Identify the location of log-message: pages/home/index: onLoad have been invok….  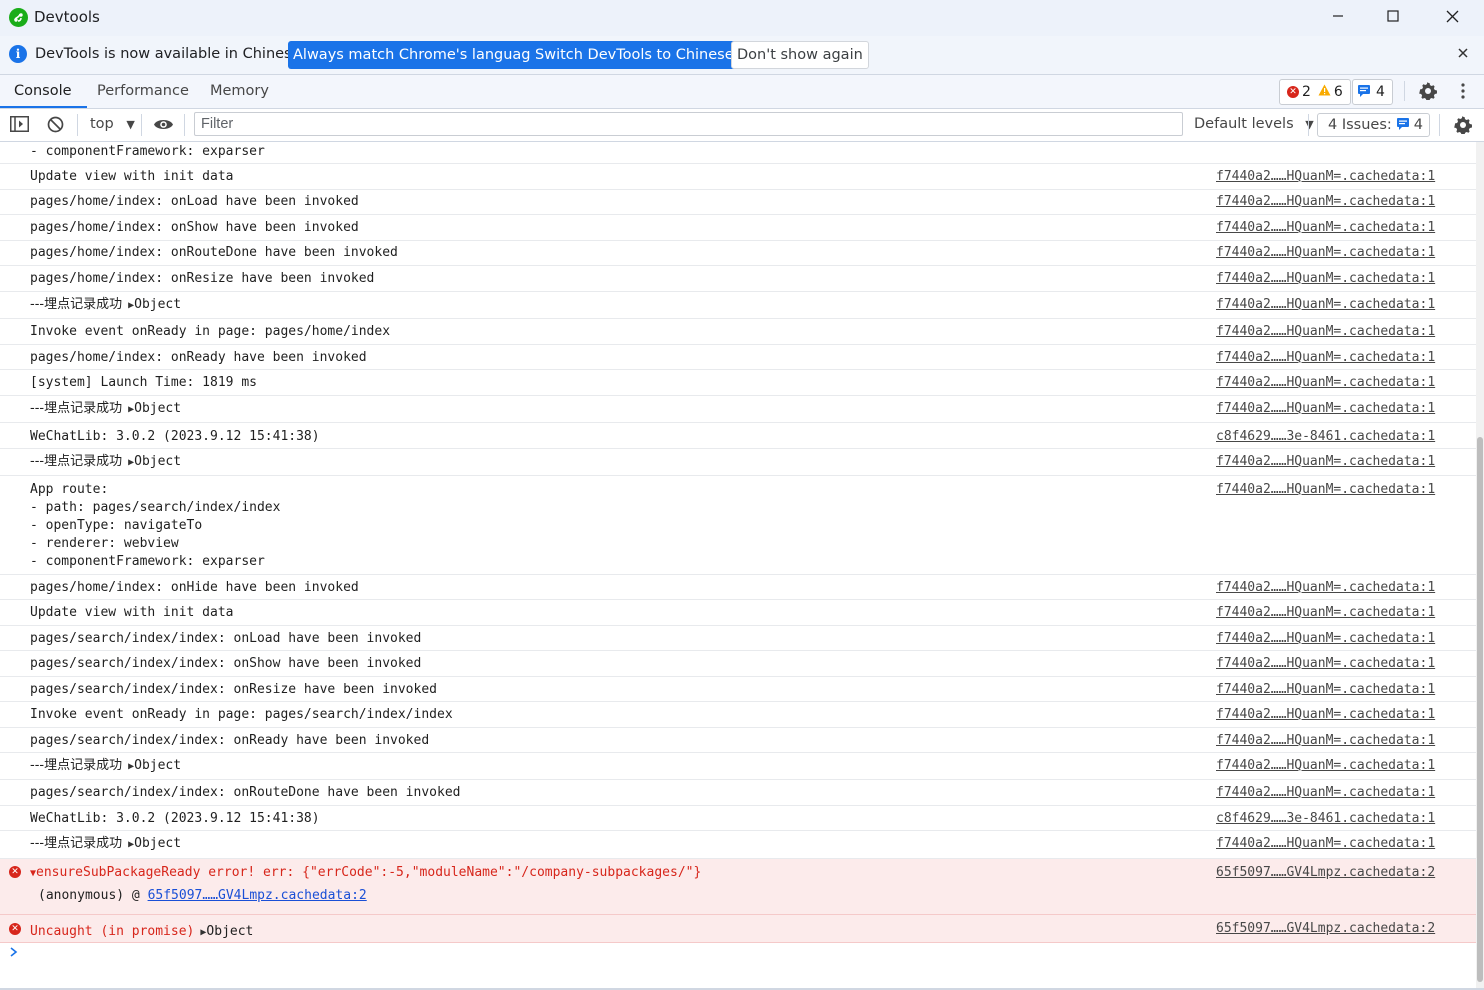
(194, 202).